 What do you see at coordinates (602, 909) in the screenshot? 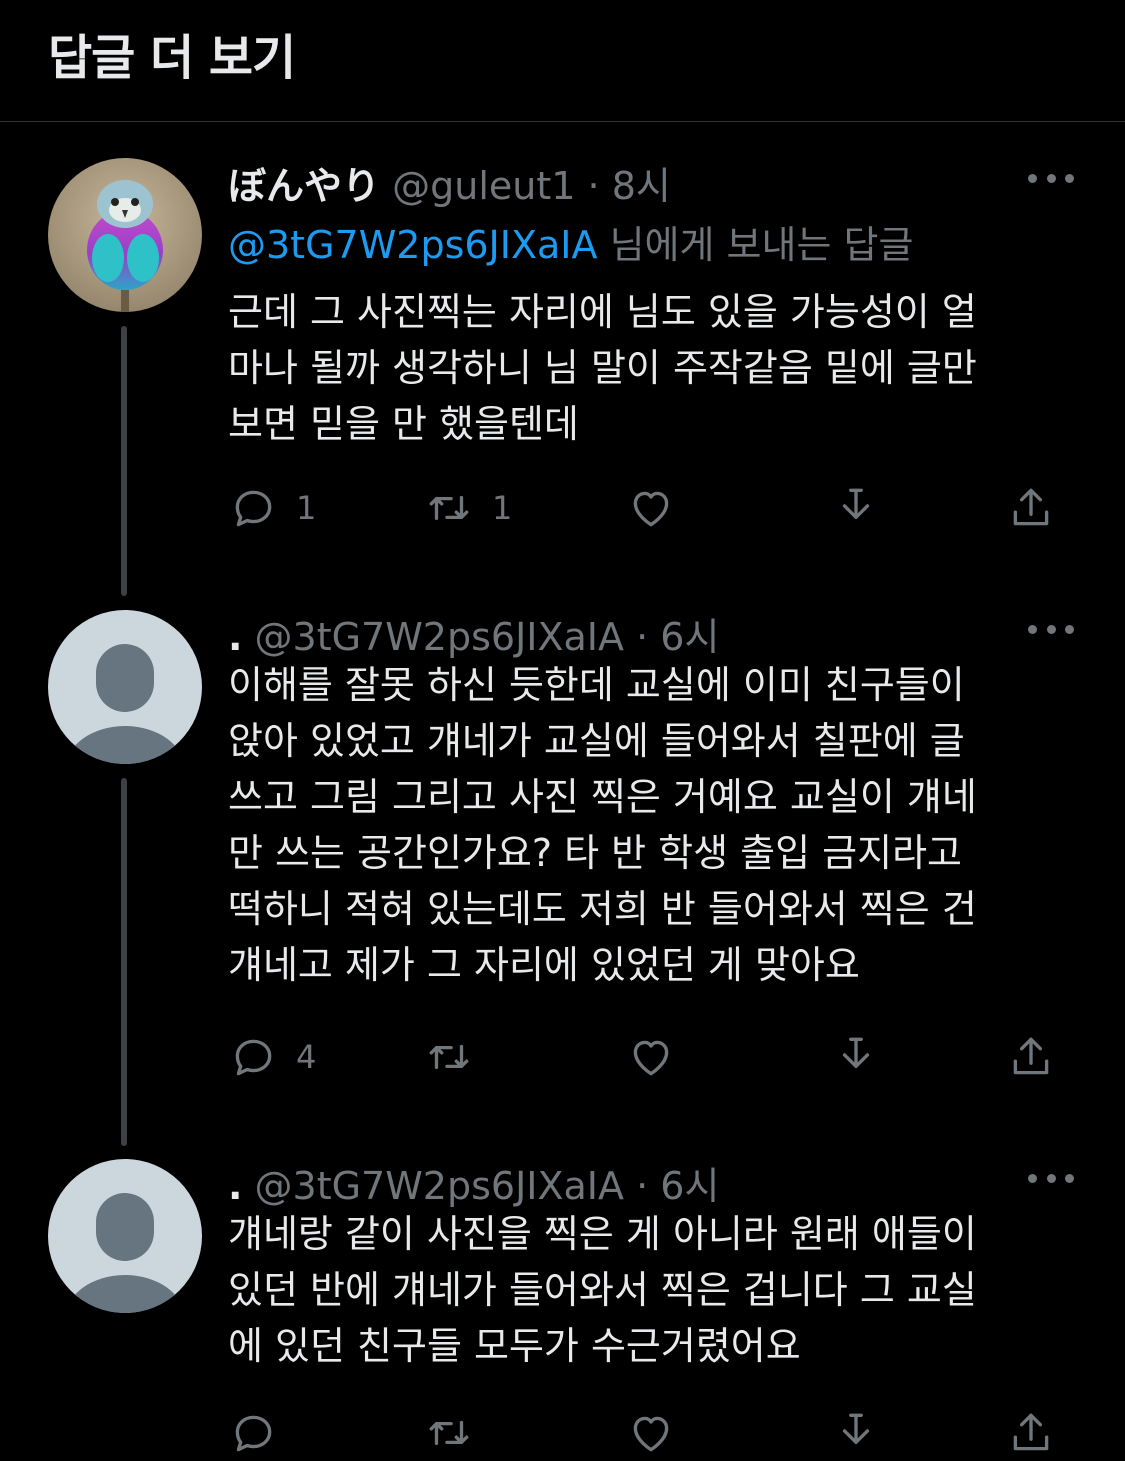
I see `tweet-text-line: 떡하니 적혀 있는데도 저희 반 들어와서 찍은 건` at bounding box center [602, 909].